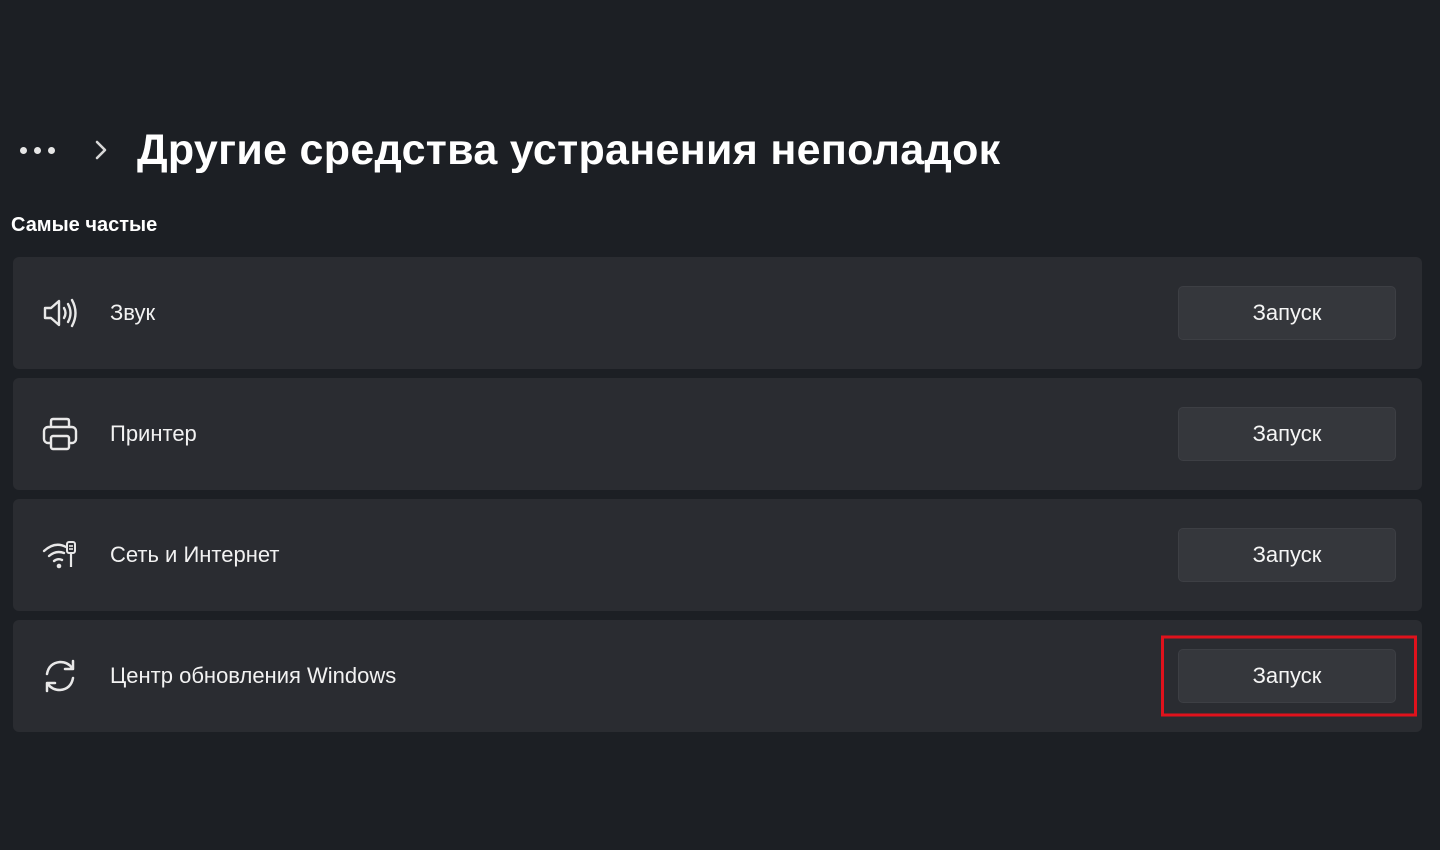 Image resolution: width=1440 pixels, height=850 pixels. Describe the element at coordinates (1287, 434) in the screenshot. I see `run-printer-button: Запуск` at that location.